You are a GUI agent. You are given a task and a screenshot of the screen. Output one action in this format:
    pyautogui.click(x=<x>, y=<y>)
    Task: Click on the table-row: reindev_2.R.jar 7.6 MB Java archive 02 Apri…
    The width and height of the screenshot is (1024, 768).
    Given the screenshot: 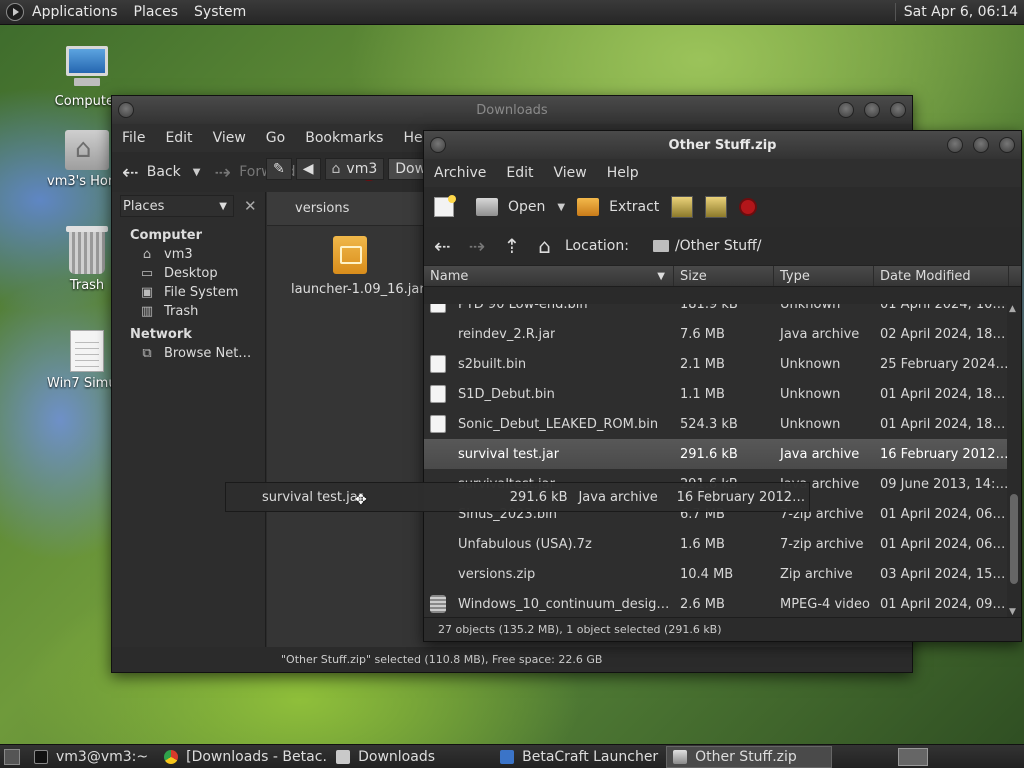 What is the action you would take?
    pyautogui.click(x=716, y=334)
    